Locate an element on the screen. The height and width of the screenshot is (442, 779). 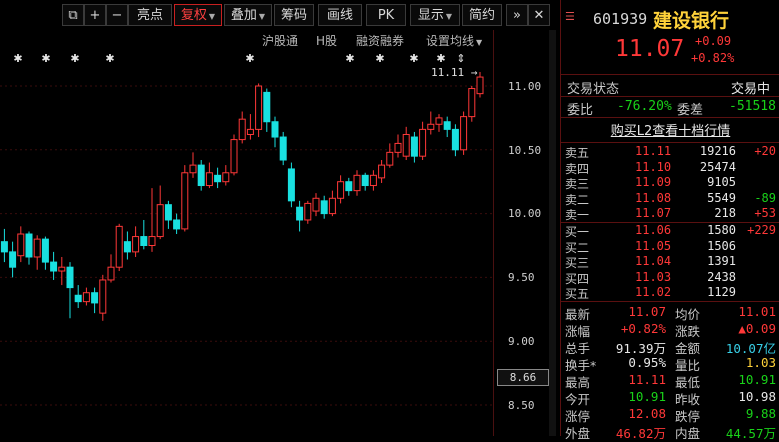
simple-button: 简约 is located at coordinates (482, 15).